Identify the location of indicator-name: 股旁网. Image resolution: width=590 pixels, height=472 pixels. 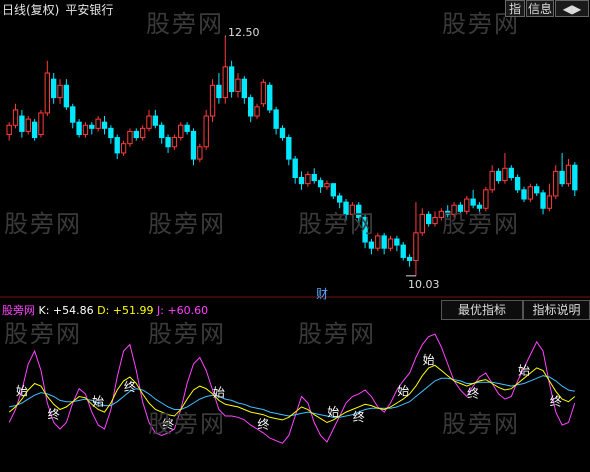
(18, 310).